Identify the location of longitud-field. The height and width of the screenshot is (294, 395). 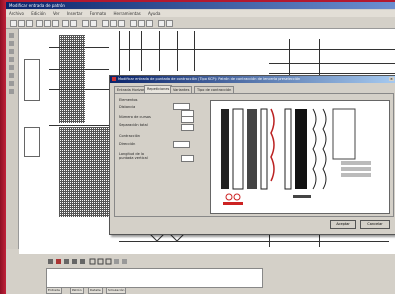
(187, 158).